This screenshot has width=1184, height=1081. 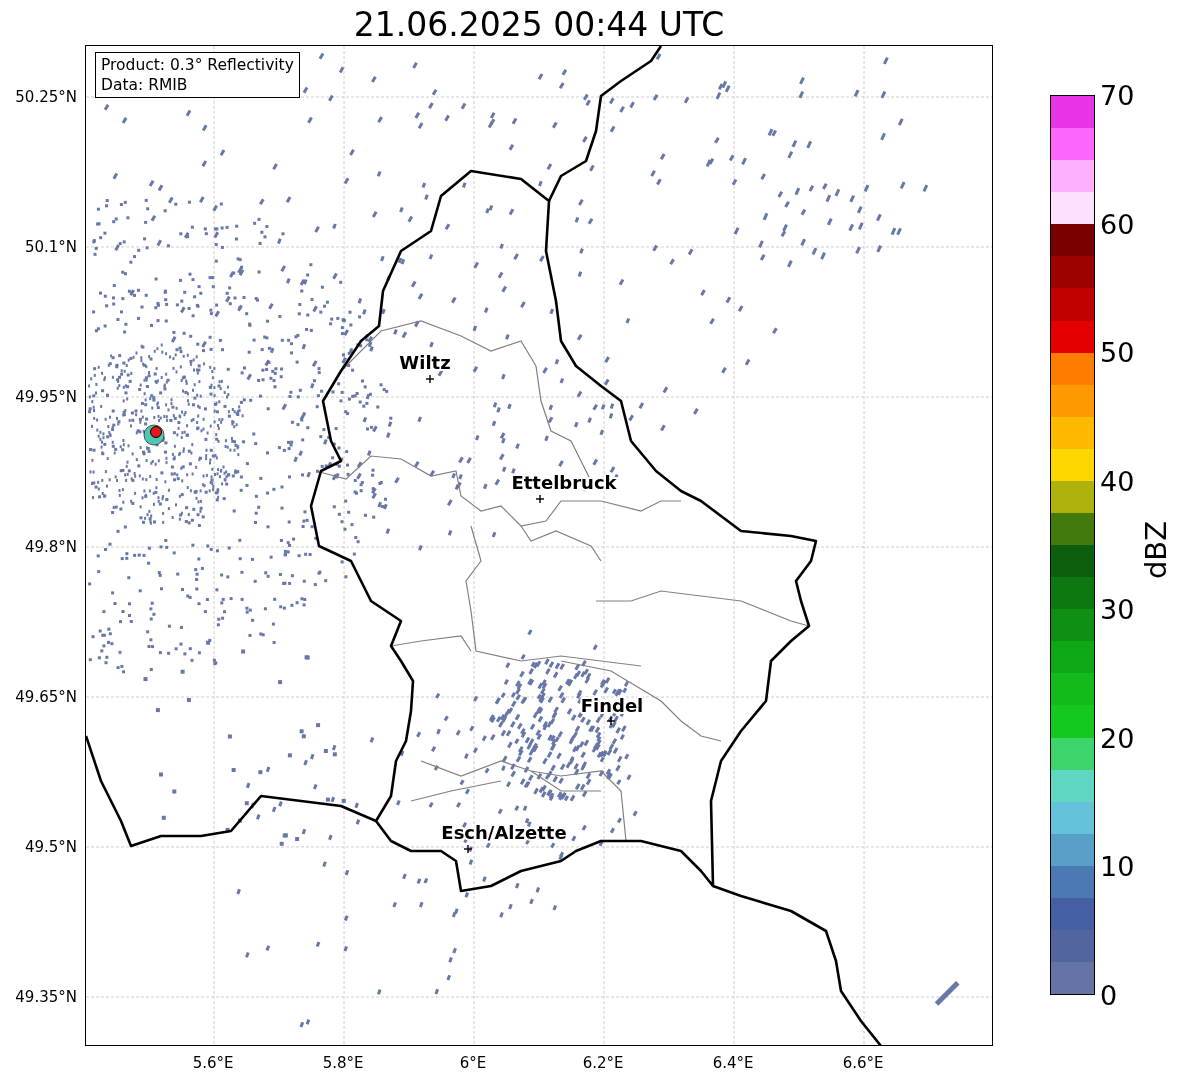 I want to click on axis-tick-label: 49.8°N, so click(x=50, y=547).